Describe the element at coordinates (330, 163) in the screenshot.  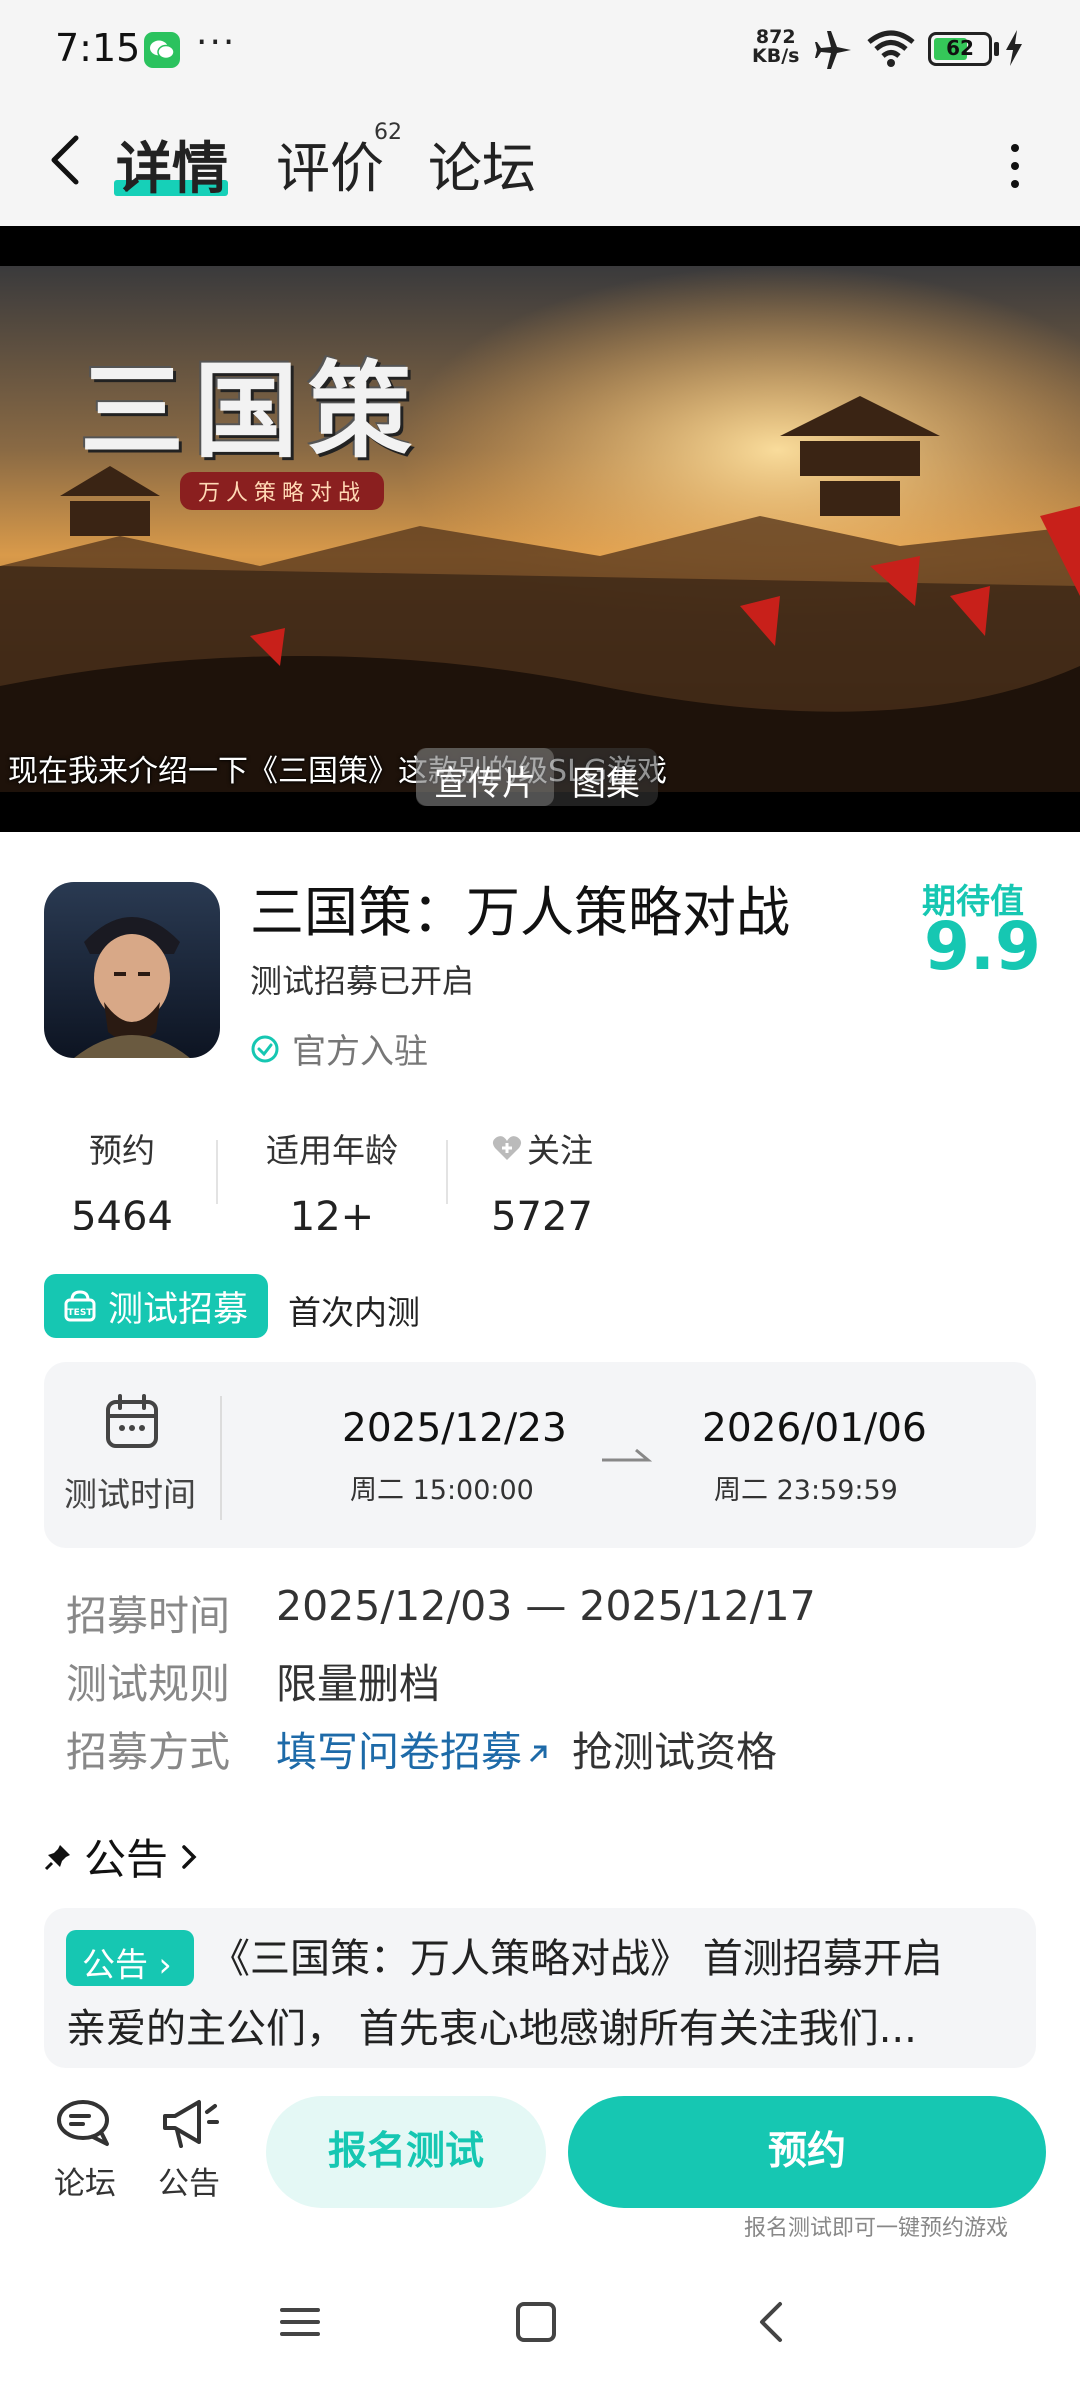
I see `tab-review: 评价` at that location.